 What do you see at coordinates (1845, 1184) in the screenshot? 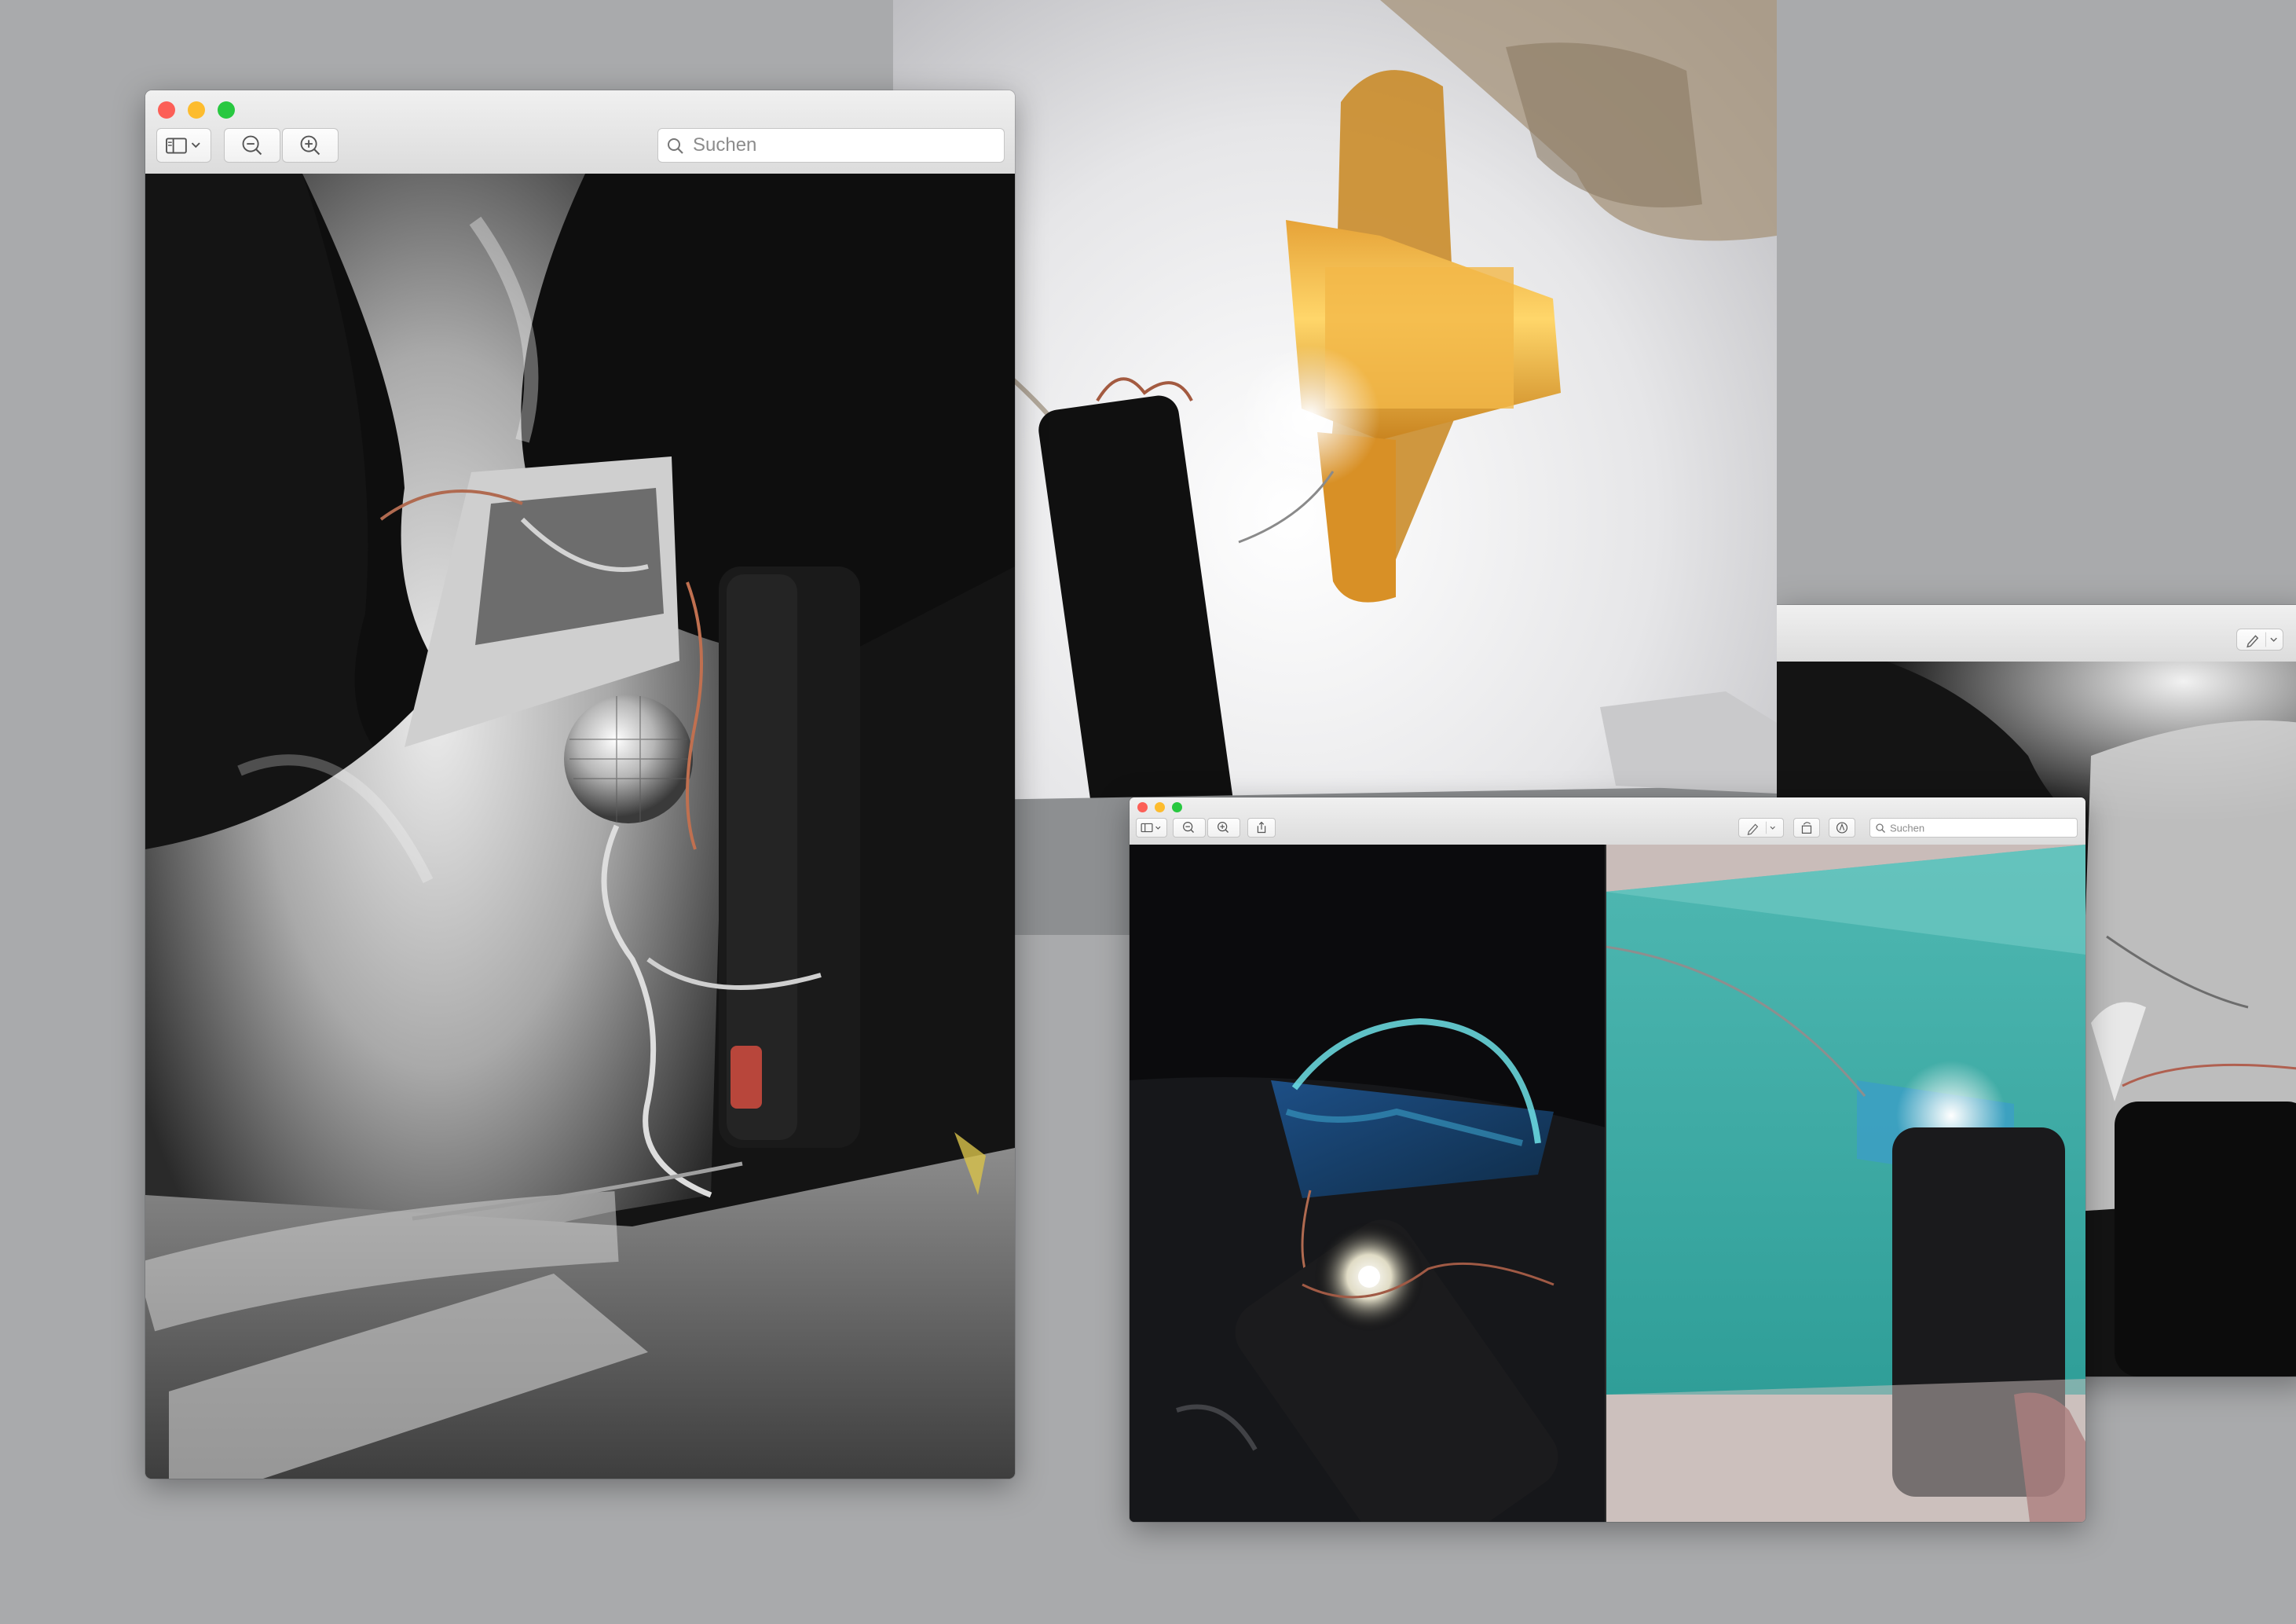
I see `photo-cyan-paper-phone` at bounding box center [1845, 1184].